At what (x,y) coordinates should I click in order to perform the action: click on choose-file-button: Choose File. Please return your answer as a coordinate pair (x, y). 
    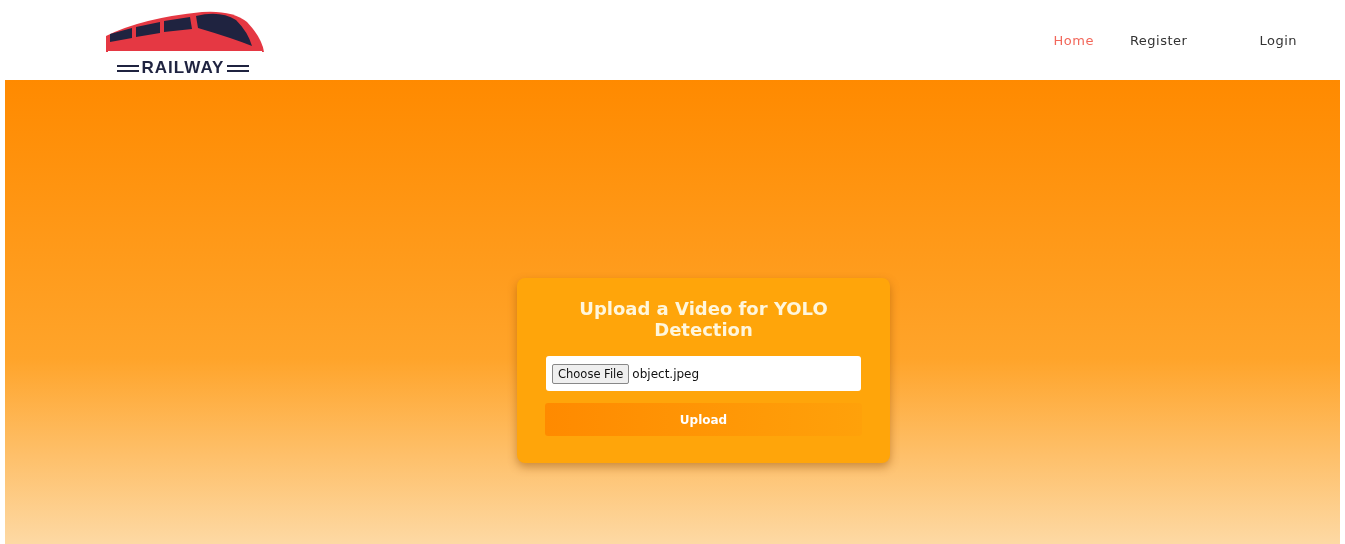
    Looking at the image, I should click on (591, 373).